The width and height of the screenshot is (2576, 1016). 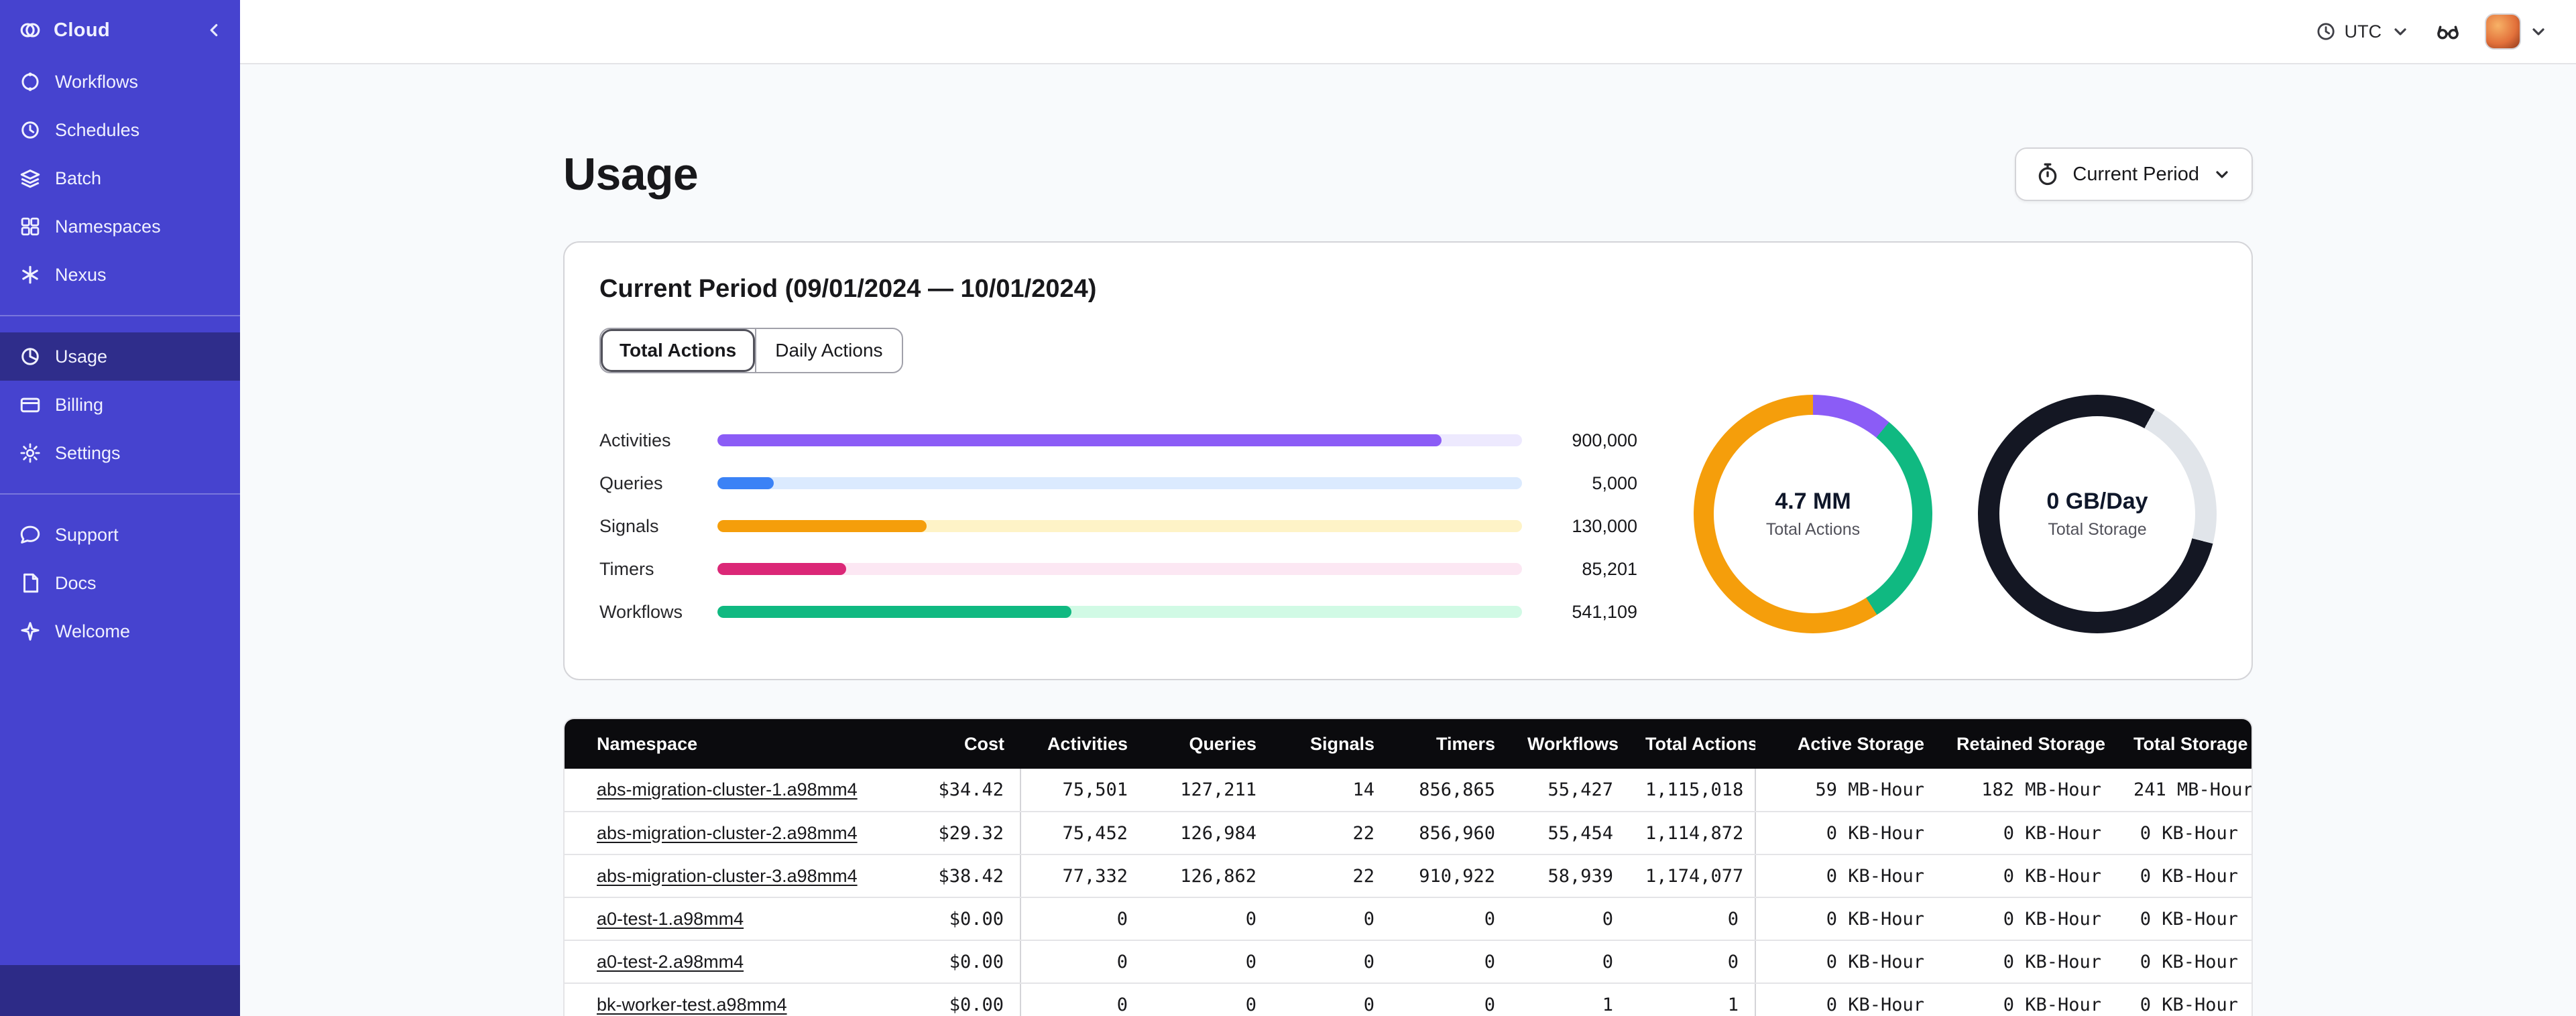 What do you see at coordinates (88, 452) in the screenshot?
I see `sidebar-item-label: Settings` at bounding box center [88, 452].